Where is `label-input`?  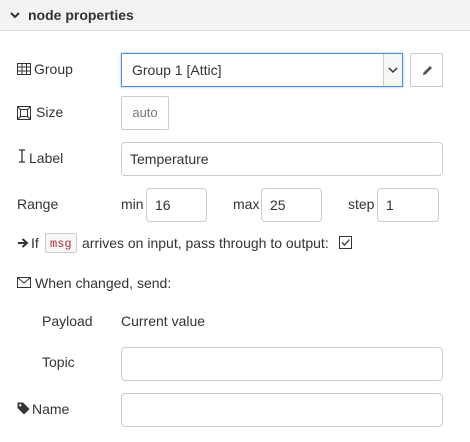
label-input is located at coordinates (282, 159).